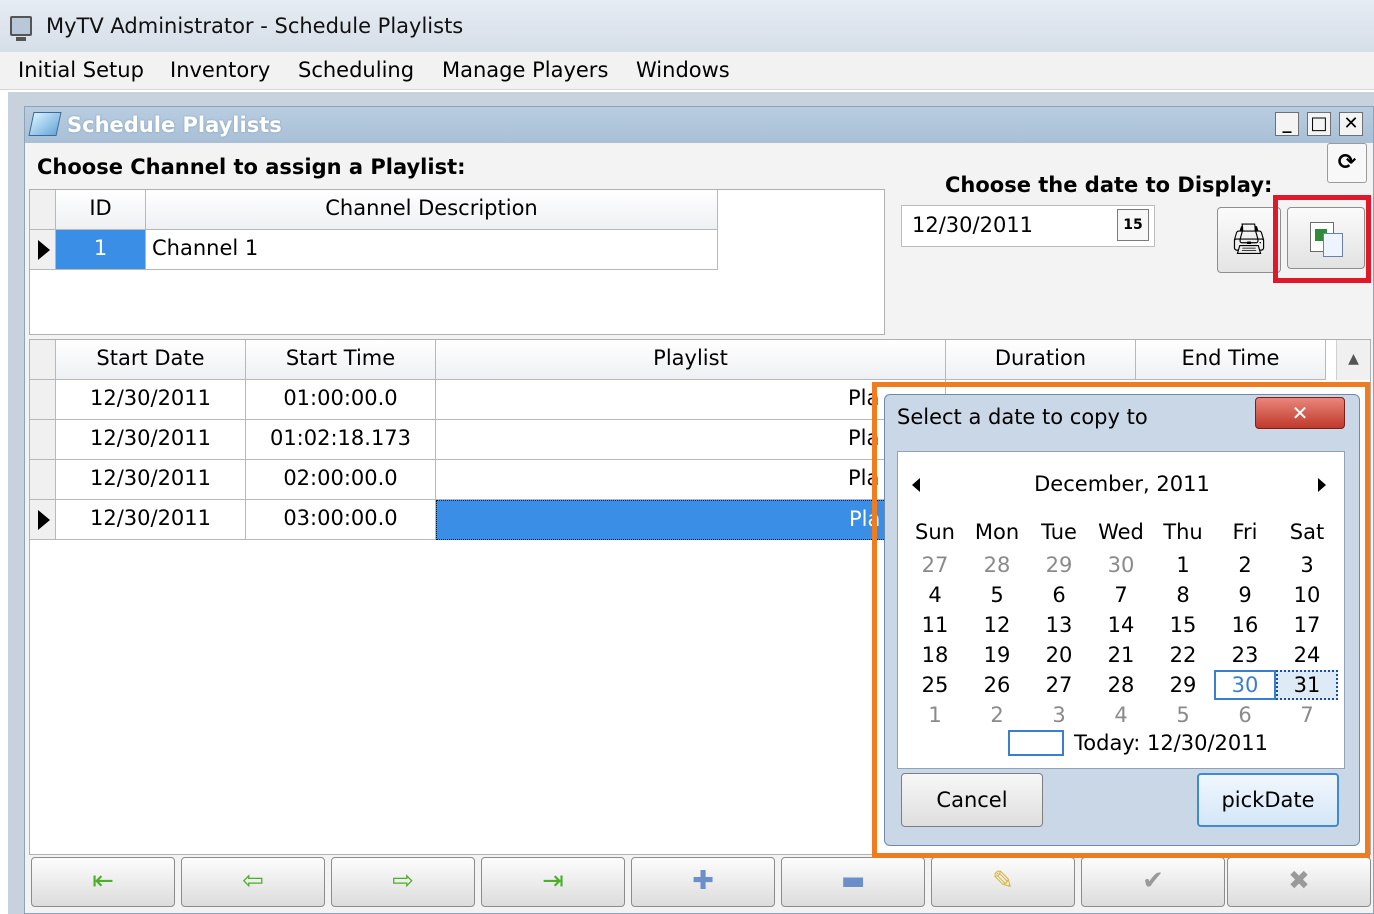 This screenshot has width=1374, height=914. What do you see at coordinates (43, 210) in the screenshot?
I see `grid-corner` at bounding box center [43, 210].